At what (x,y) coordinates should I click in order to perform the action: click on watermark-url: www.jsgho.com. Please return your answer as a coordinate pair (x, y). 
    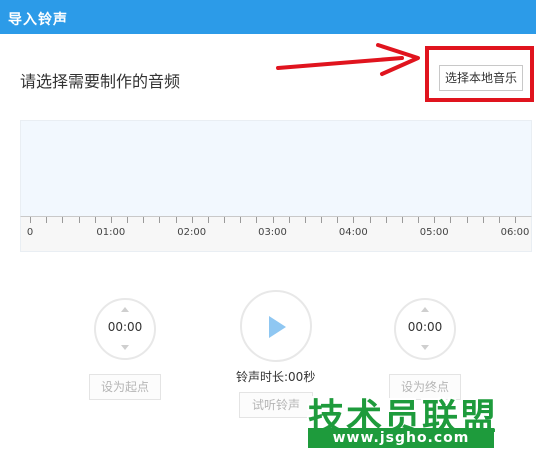
    Looking at the image, I should click on (401, 438).